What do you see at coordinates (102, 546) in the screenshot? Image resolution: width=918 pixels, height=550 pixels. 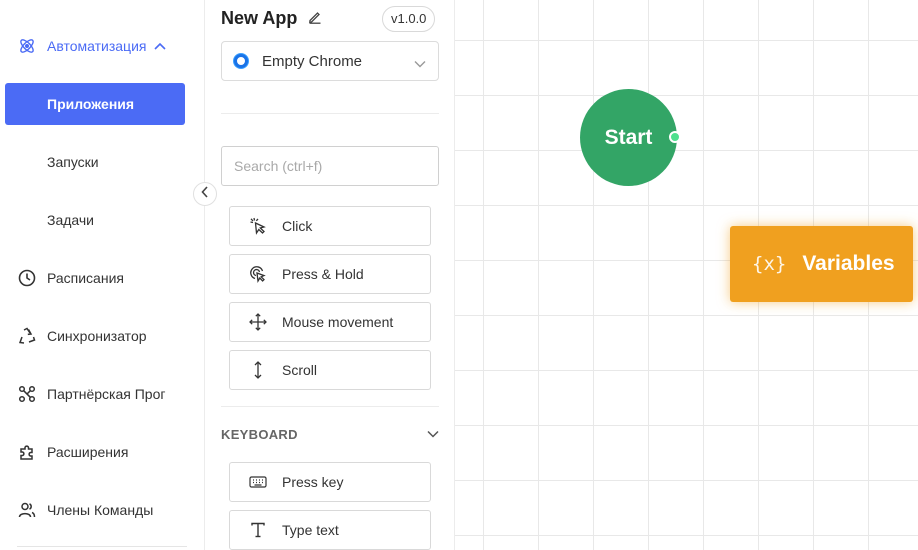 I see `sidebar-divider` at bounding box center [102, 546].